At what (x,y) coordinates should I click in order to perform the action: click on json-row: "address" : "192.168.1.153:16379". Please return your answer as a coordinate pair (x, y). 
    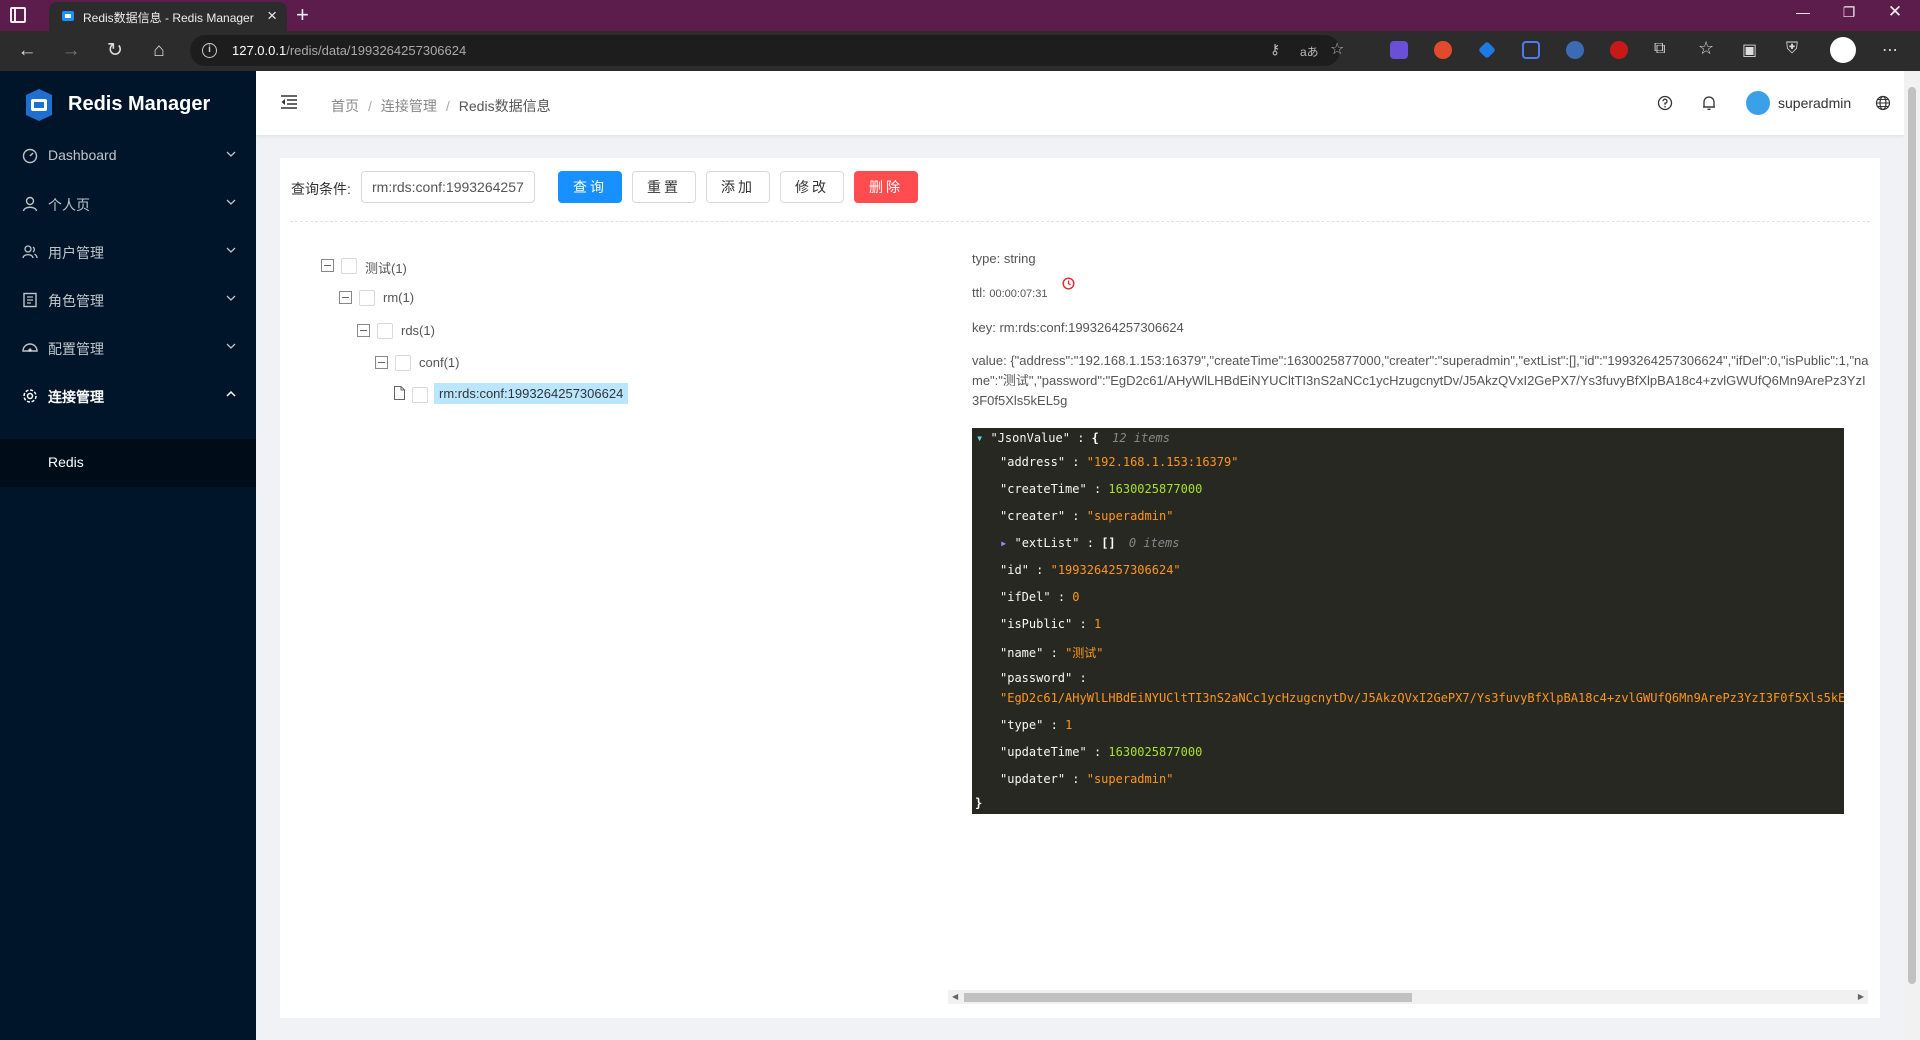
    Looking at the image, I should click on (1119, 462).